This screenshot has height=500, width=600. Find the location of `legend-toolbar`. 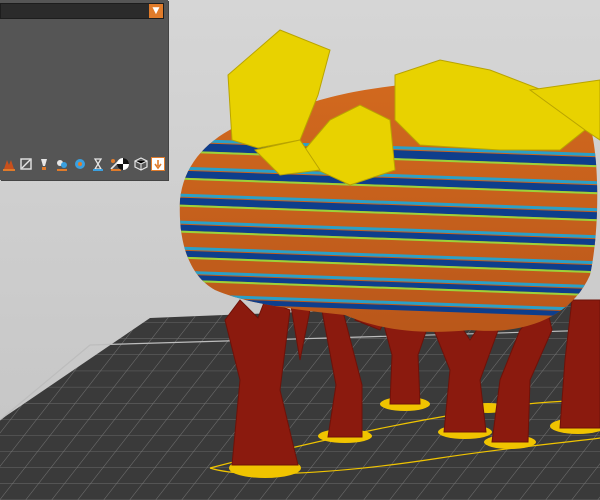

legend-toolbar is located at coordinates (84, 165).